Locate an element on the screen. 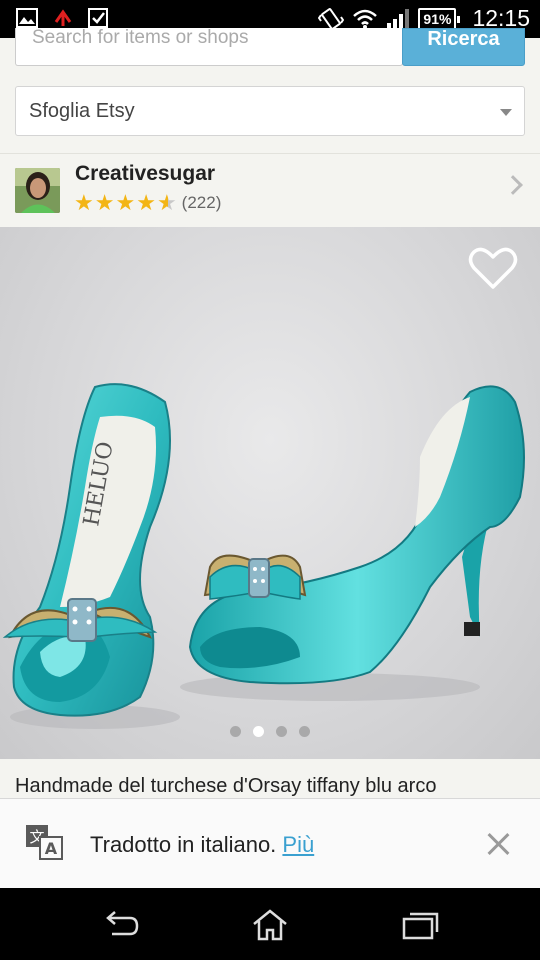  notification-icons is located at coordinates (62, 18).